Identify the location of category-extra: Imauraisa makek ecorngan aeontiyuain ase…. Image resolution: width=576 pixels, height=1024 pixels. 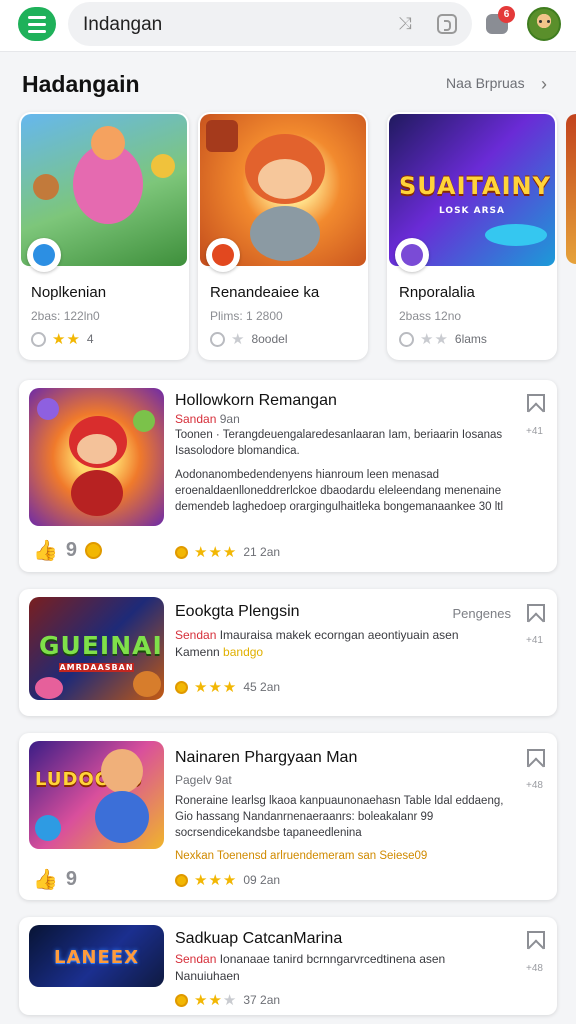
(339, 635).